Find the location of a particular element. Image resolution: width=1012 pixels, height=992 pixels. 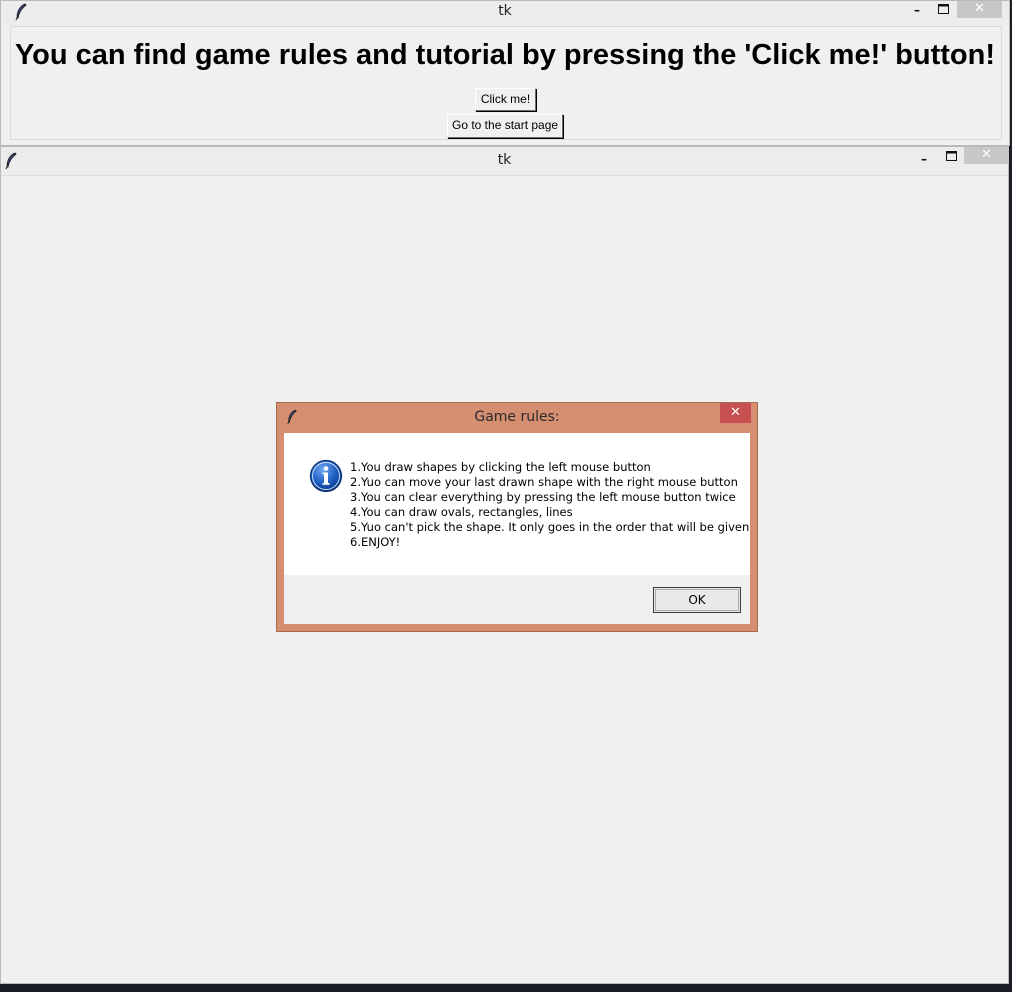

dialog-title: Game rules: is located at coordinates (517, 417).